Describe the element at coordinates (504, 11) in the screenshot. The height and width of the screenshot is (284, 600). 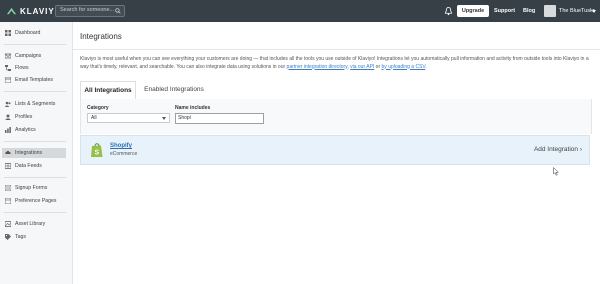
I see `support-link: Support` at that location.